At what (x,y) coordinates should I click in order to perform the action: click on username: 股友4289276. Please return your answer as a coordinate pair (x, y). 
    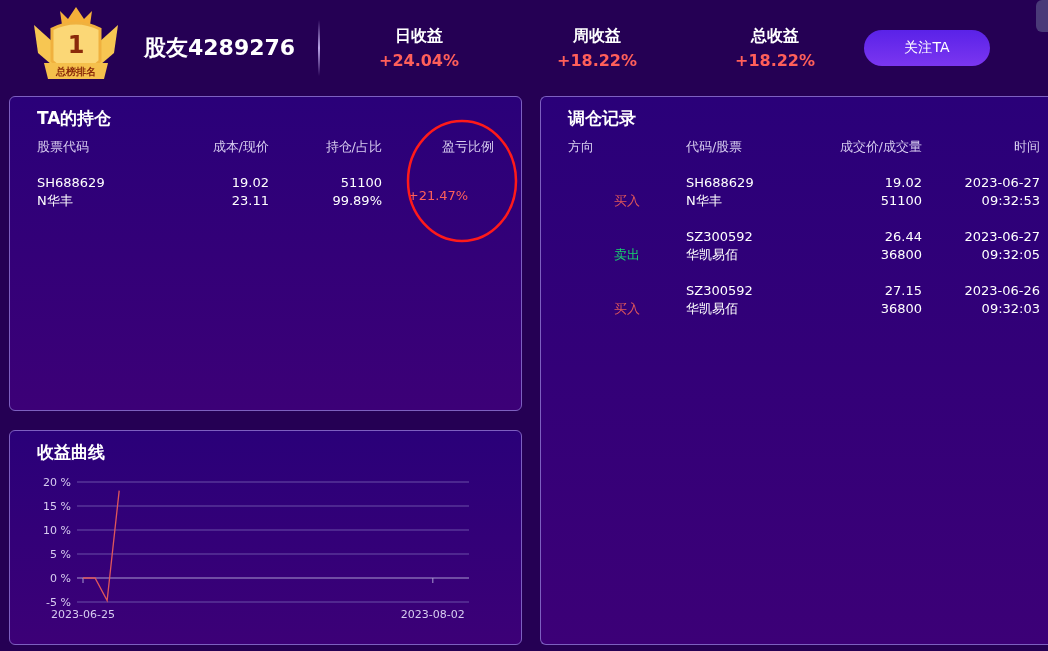
    Looking at the image, I should click on (220, 48).